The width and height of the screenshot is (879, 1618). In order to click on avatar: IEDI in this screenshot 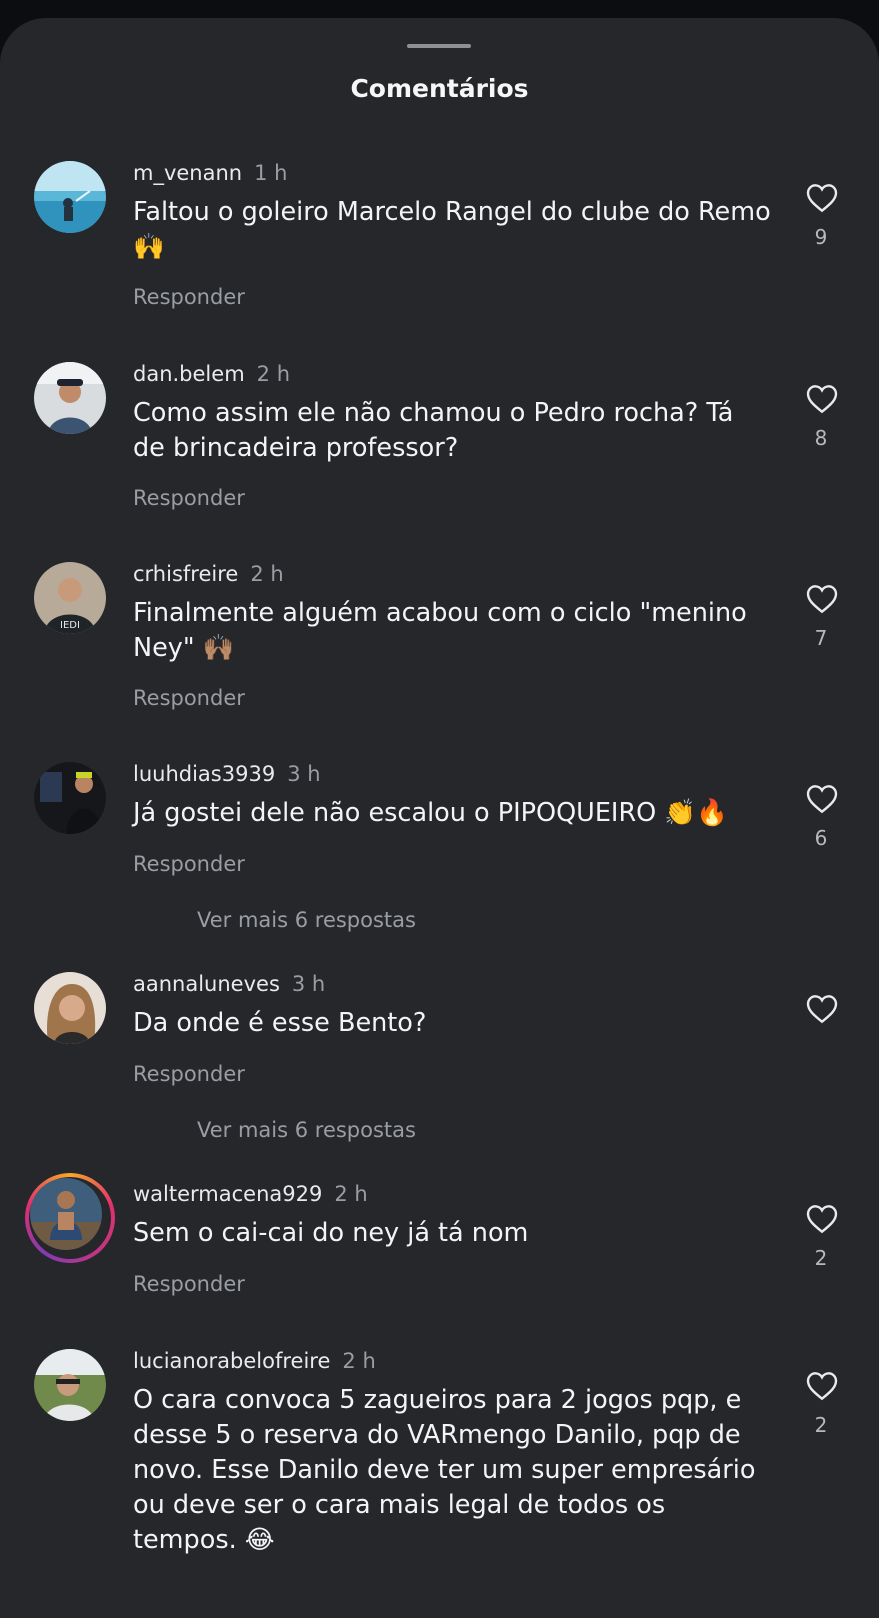, I will do `click(70, 598)`.